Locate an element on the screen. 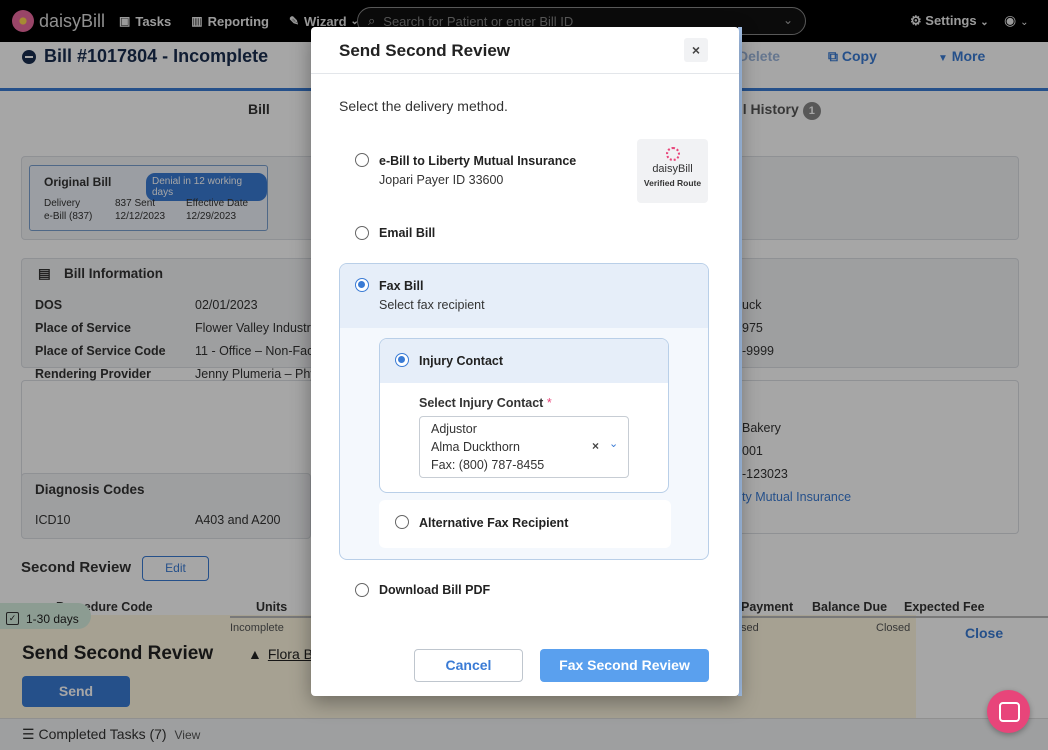 The height and width of the screenshot is (750, 1048). select-line: Fax: (800) 787-8455 is located at coordinates (488, 465).